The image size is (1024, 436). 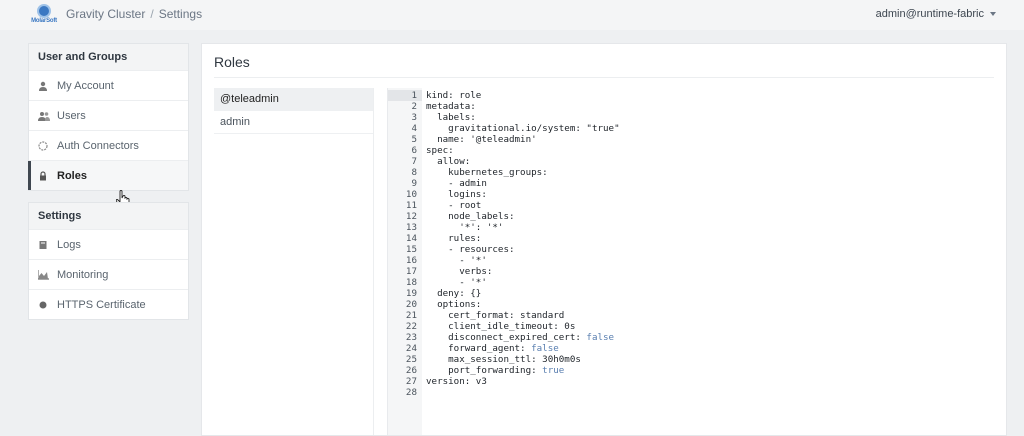 I want to click on sidebar-item-roles: Roles, so click(x=108, y=175).